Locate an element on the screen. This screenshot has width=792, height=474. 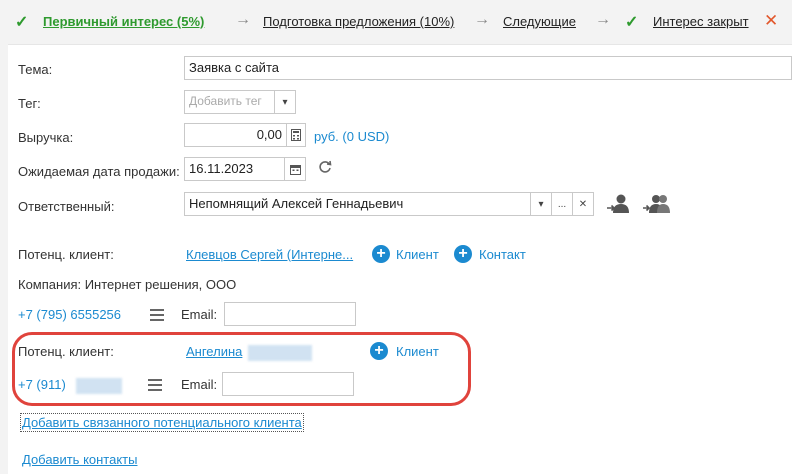
calculator-button is located at coordinates (296, 135).